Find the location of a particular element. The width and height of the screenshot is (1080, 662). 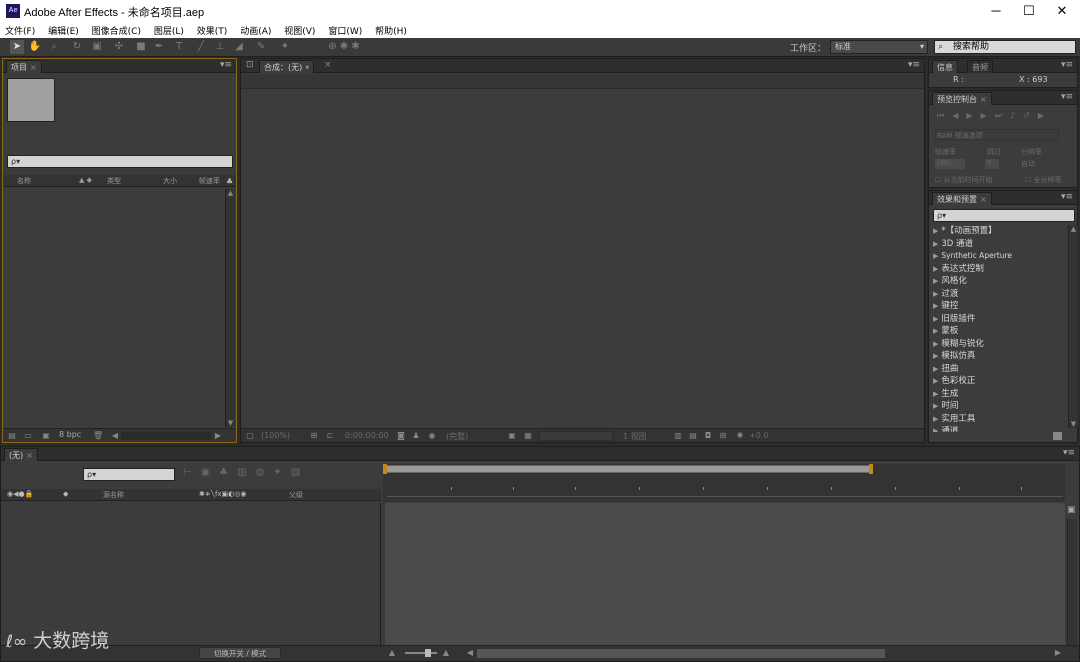

transparency-grid-icon: ▦ is located at coordinates (528, 435).